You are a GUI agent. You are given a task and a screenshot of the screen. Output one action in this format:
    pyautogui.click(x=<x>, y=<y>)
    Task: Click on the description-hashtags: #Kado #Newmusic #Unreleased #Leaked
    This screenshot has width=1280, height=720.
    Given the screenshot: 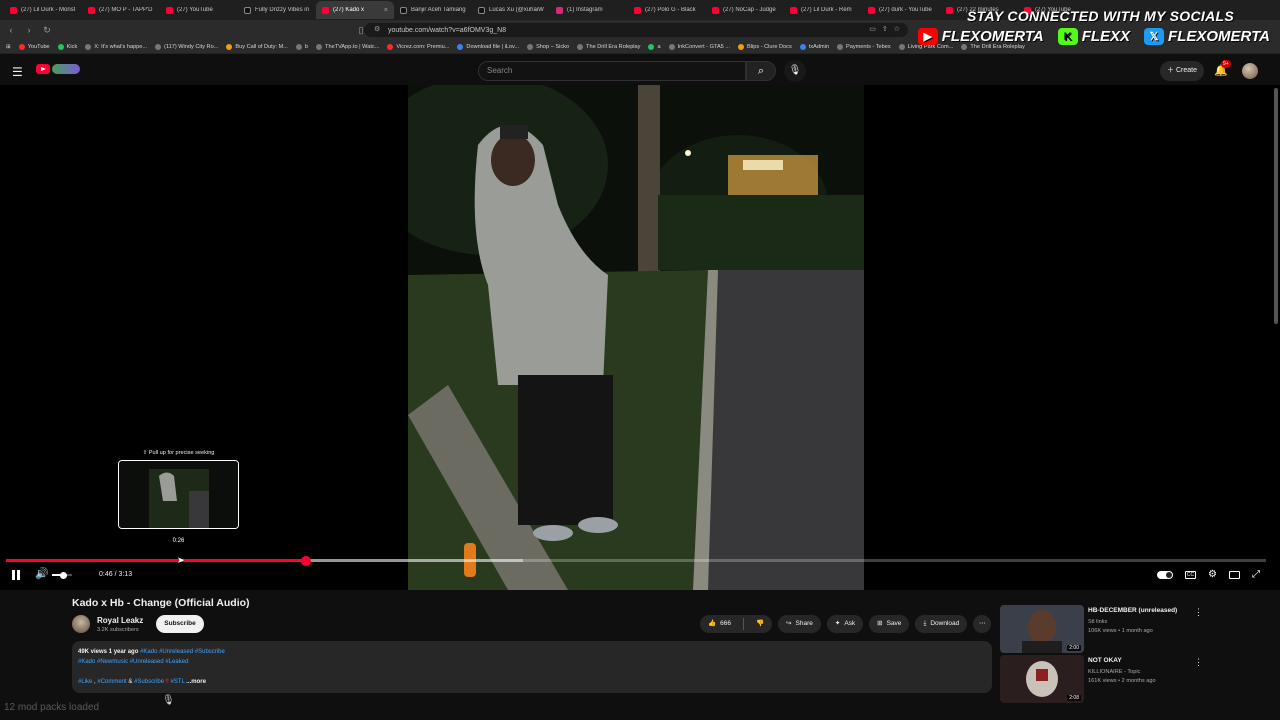 What is the action you would take?
    pyautogui.click(x=532, y=662)
    